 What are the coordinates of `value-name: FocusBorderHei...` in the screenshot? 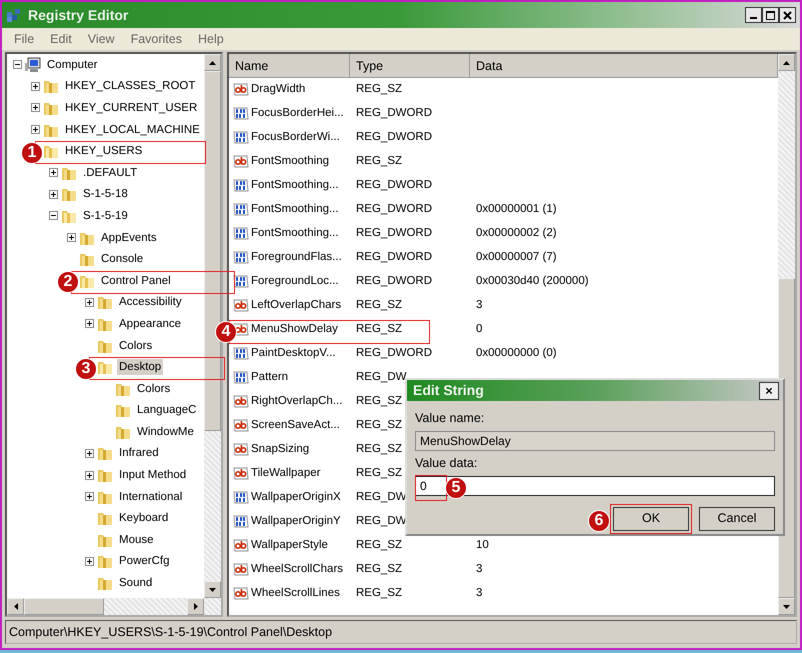 It's located at (297, 114).